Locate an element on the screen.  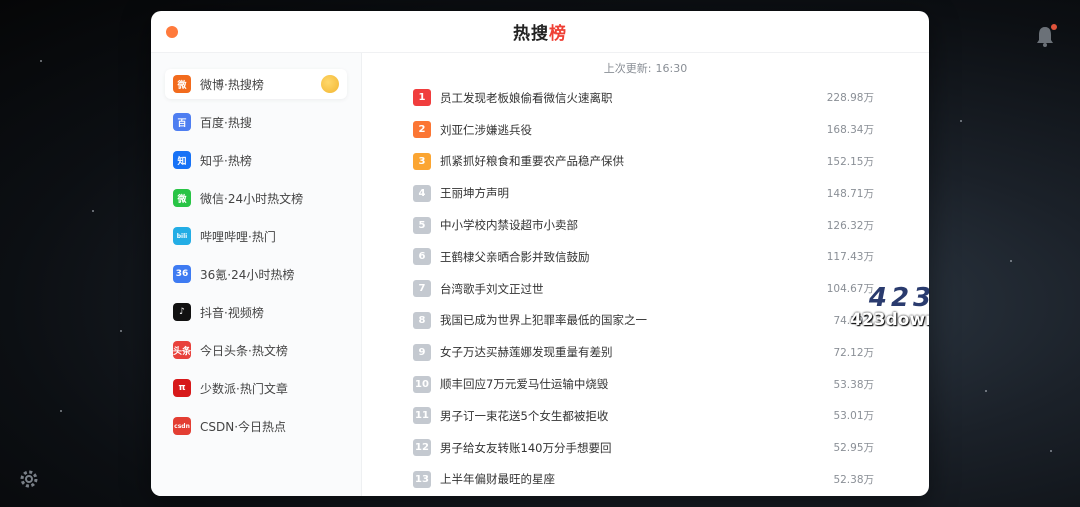
sidebar-item-36kr: 36 36氪·24小时热榜 is located at coordinates (256, 274).